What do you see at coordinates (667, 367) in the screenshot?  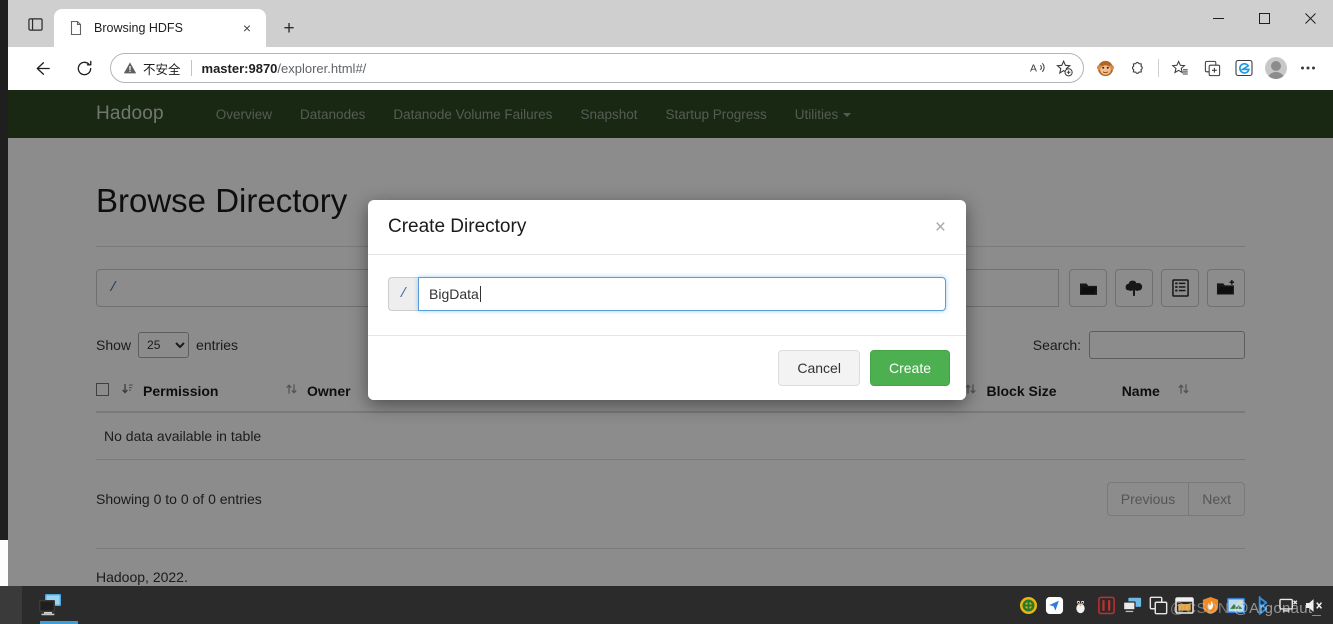 I see `modal-footer: Cancel Create` at bounding box center [667, 367].